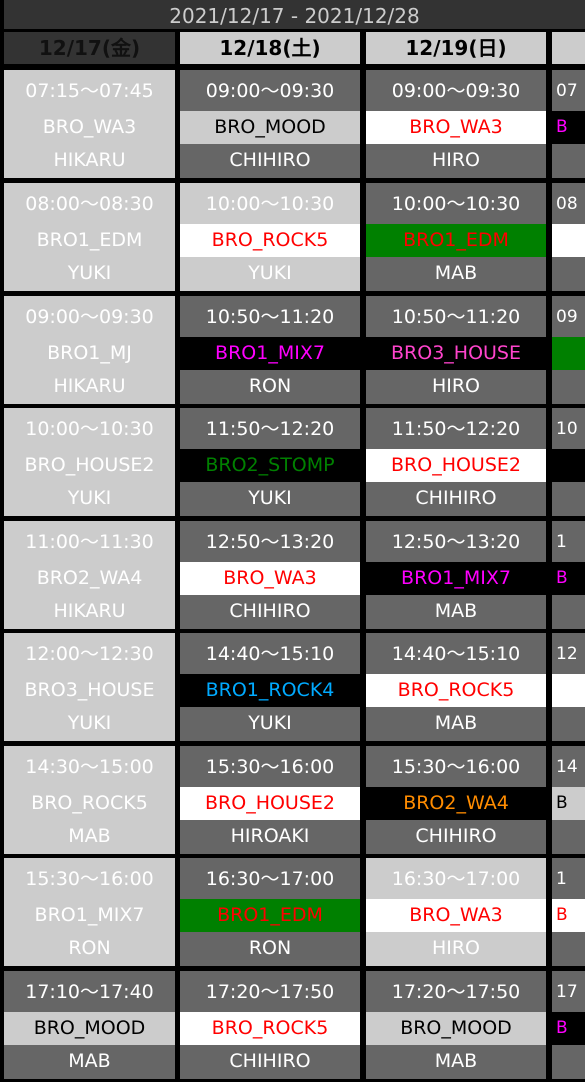 This screenshot has height=1082, width=585. What do you see at coordinates (89, 350) in the screenshot?
I see `schedule-card: 09:00〜09:30 BRO1_MJ HIKARU` at bounding box center [89, 350].